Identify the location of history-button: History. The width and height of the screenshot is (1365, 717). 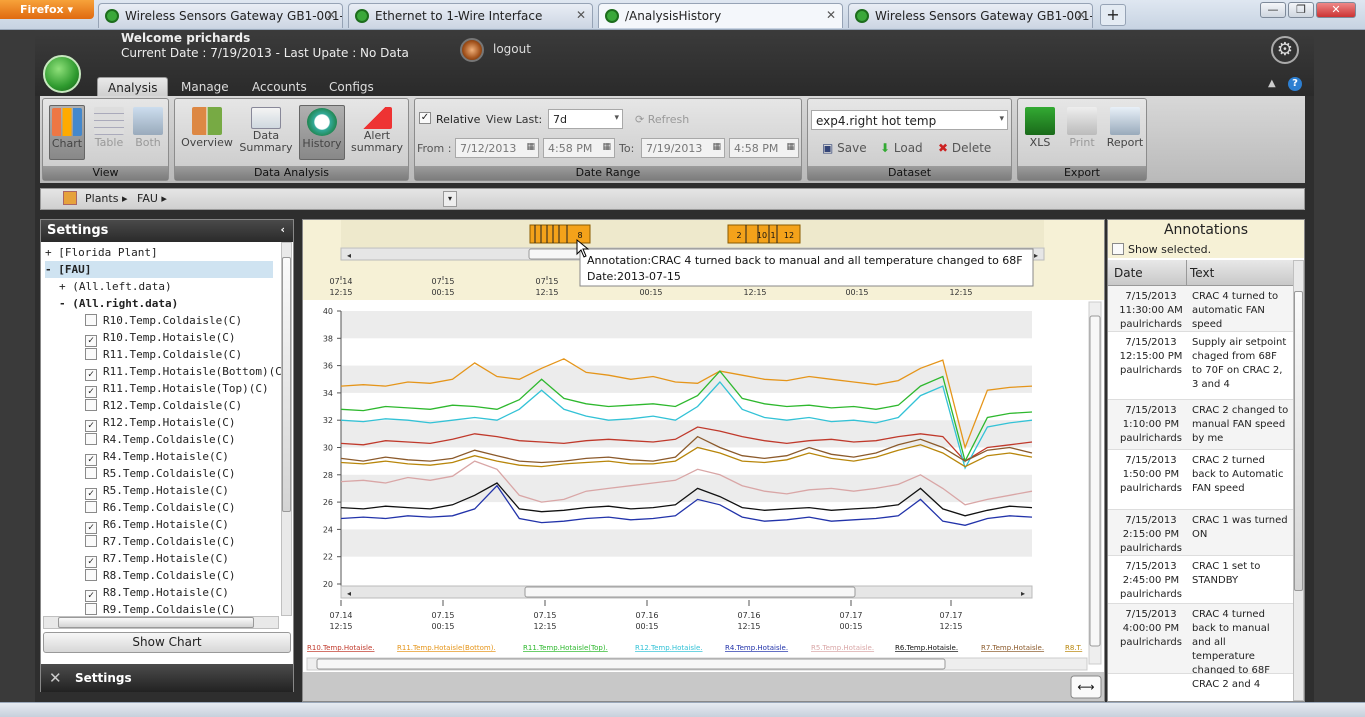
(322, 132).